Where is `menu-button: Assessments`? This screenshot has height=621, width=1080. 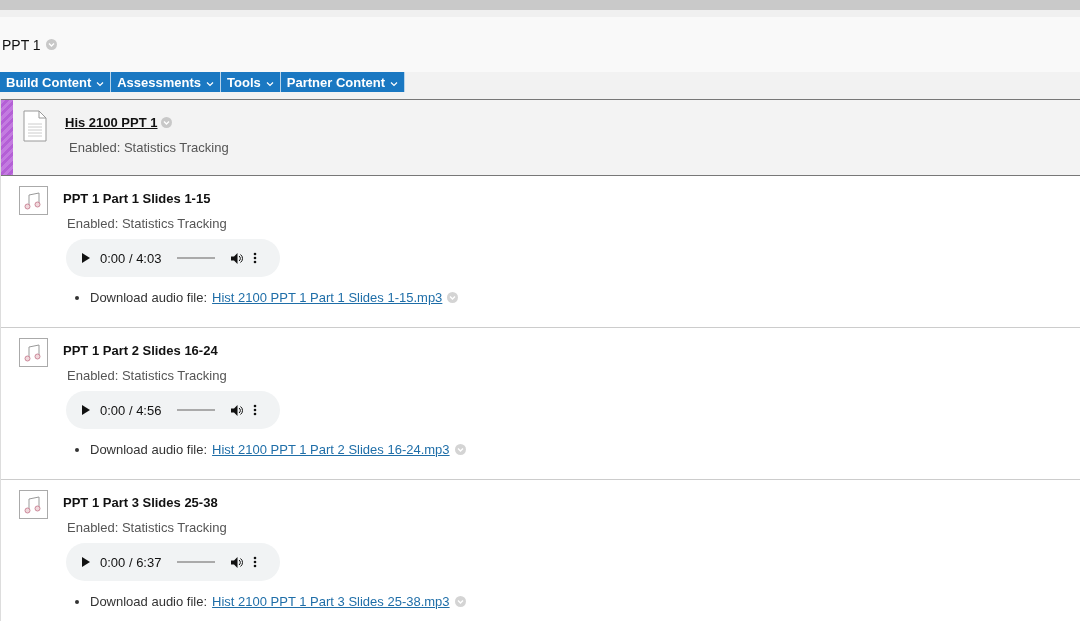 menu-button: Assessments is located at coordinates (166, 82).